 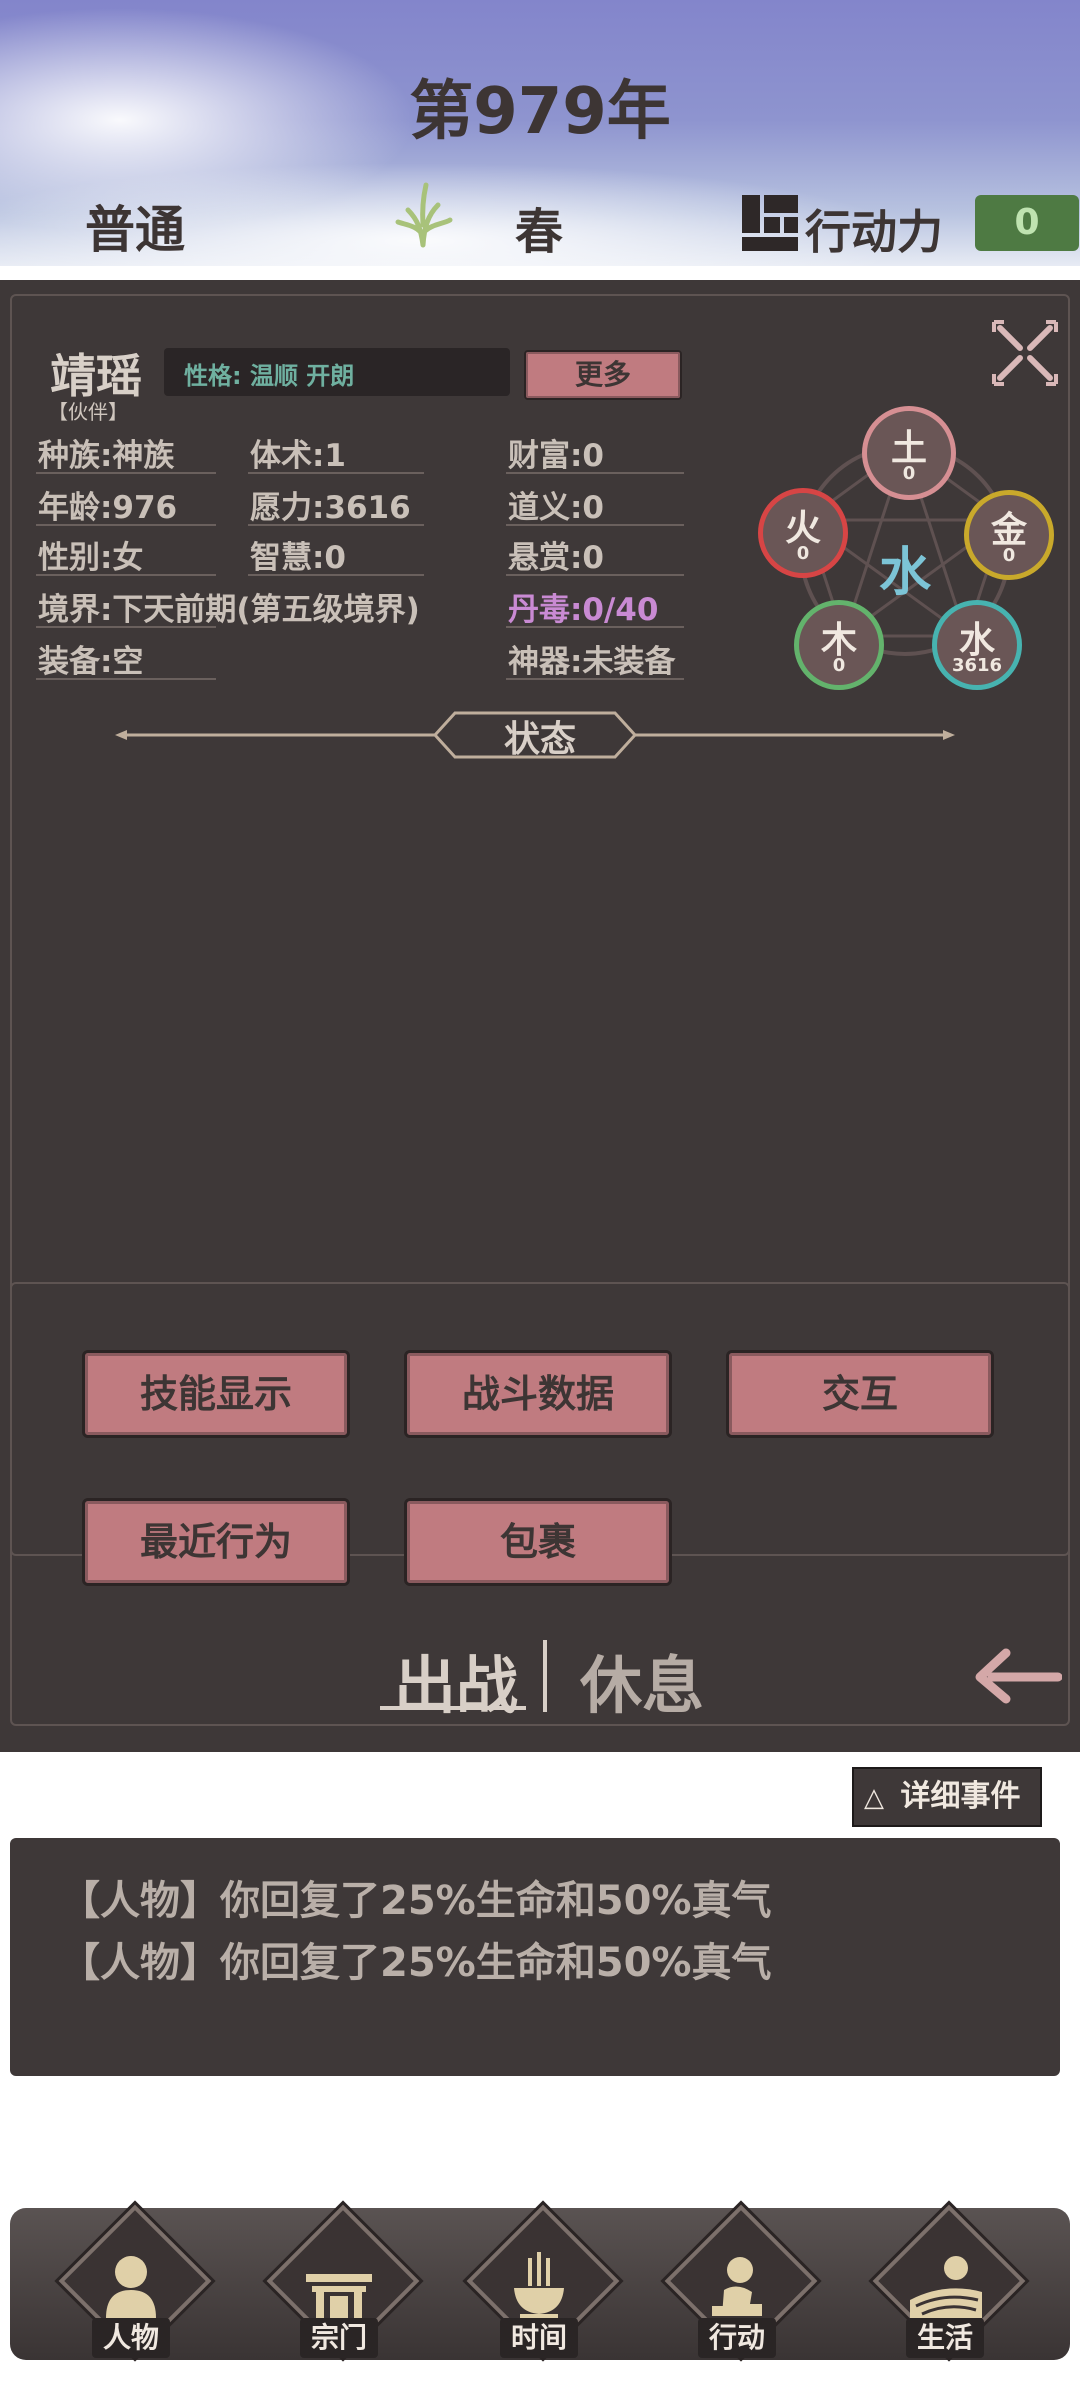 I want to click on personality-text: 性格: 温顺 开朗, so click(x=269, y=376).